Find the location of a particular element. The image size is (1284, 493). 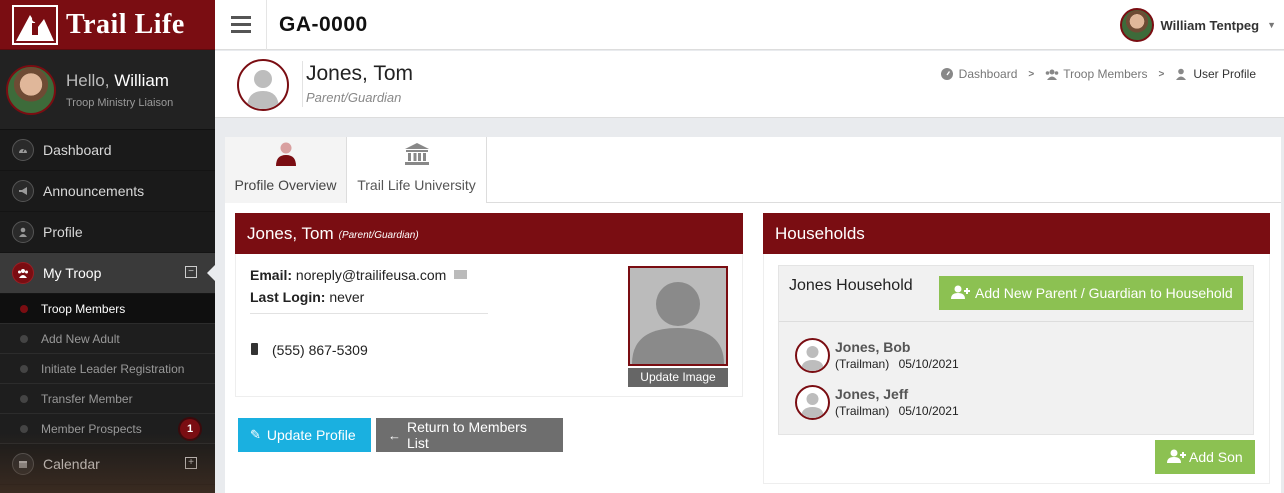

greeting-prefix: Hello, is located at coordinates (88, 80).